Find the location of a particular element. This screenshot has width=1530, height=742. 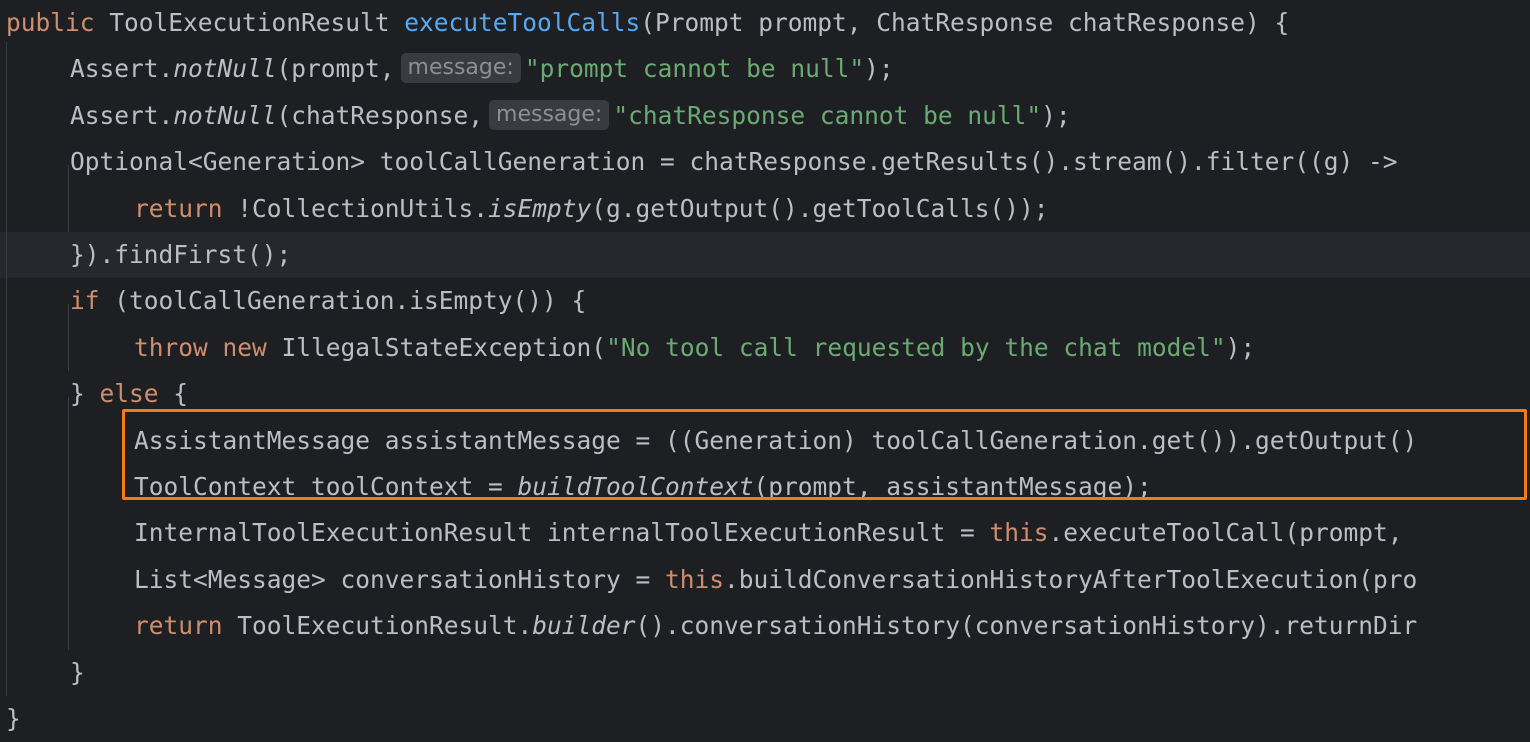

code-token: (prompt, assistantMessage); is located at coordinates (952, 486).